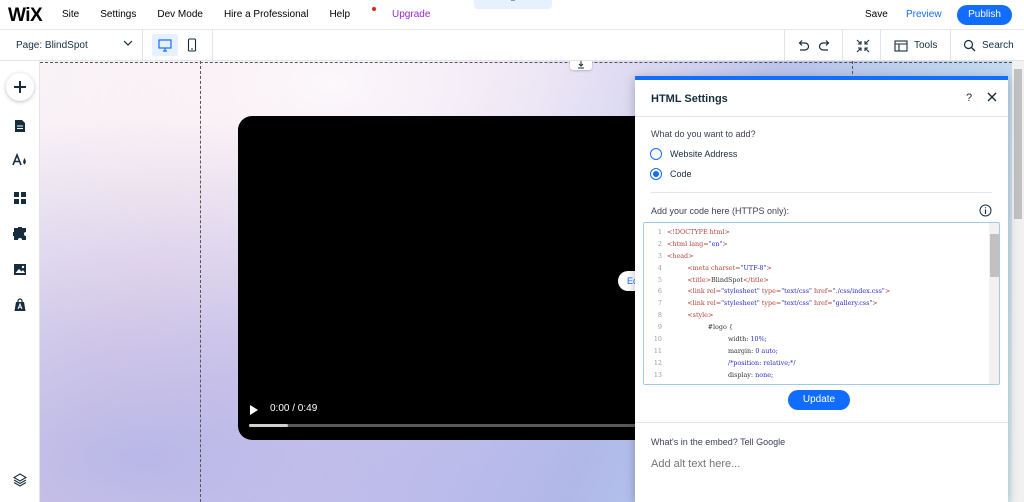  What do you see at coordinates (128, 43) in the screenshot?
I see `chevron-down-icon` at bounding box center [128, 43].